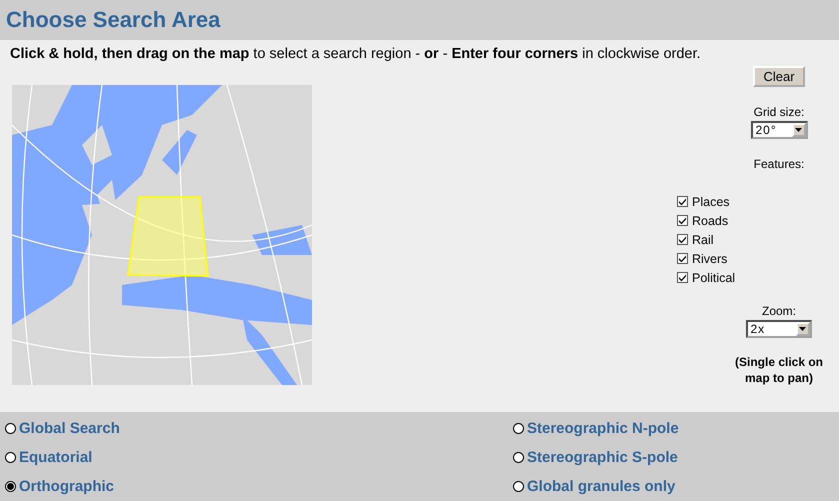 The image size is (839, 501). I want to click on projection-link: Orthographic, so click(66, 486).